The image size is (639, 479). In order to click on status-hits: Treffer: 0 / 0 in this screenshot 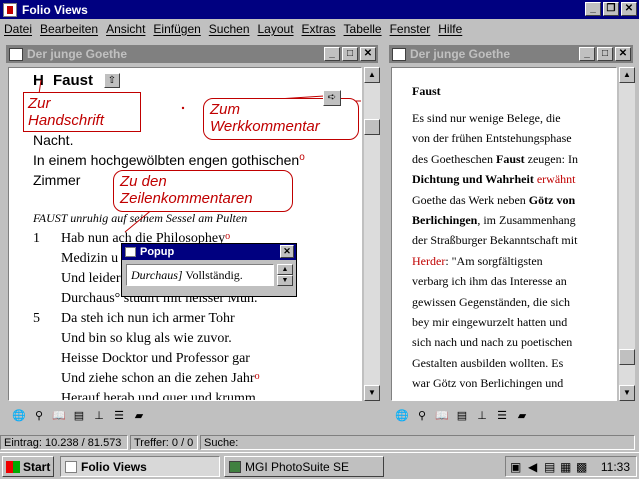, I will do `click(164, 442)`.